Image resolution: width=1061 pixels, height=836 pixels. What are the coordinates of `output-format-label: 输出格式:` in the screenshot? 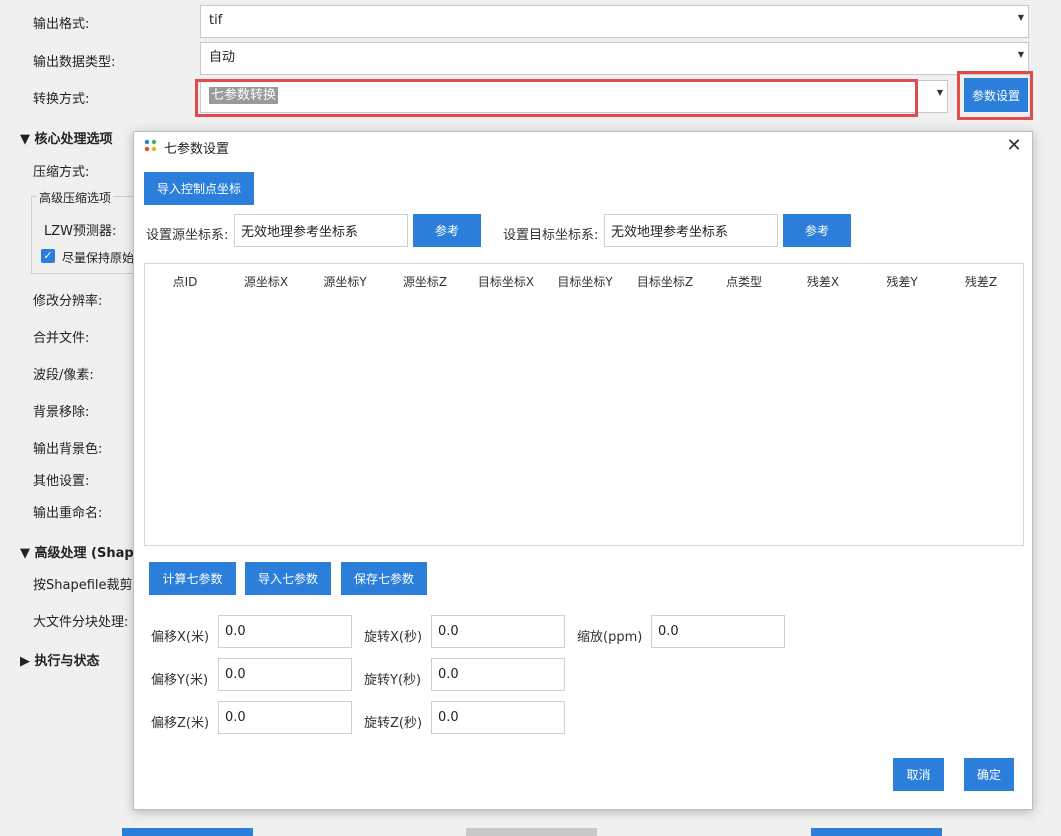 It's located at (61, 24).